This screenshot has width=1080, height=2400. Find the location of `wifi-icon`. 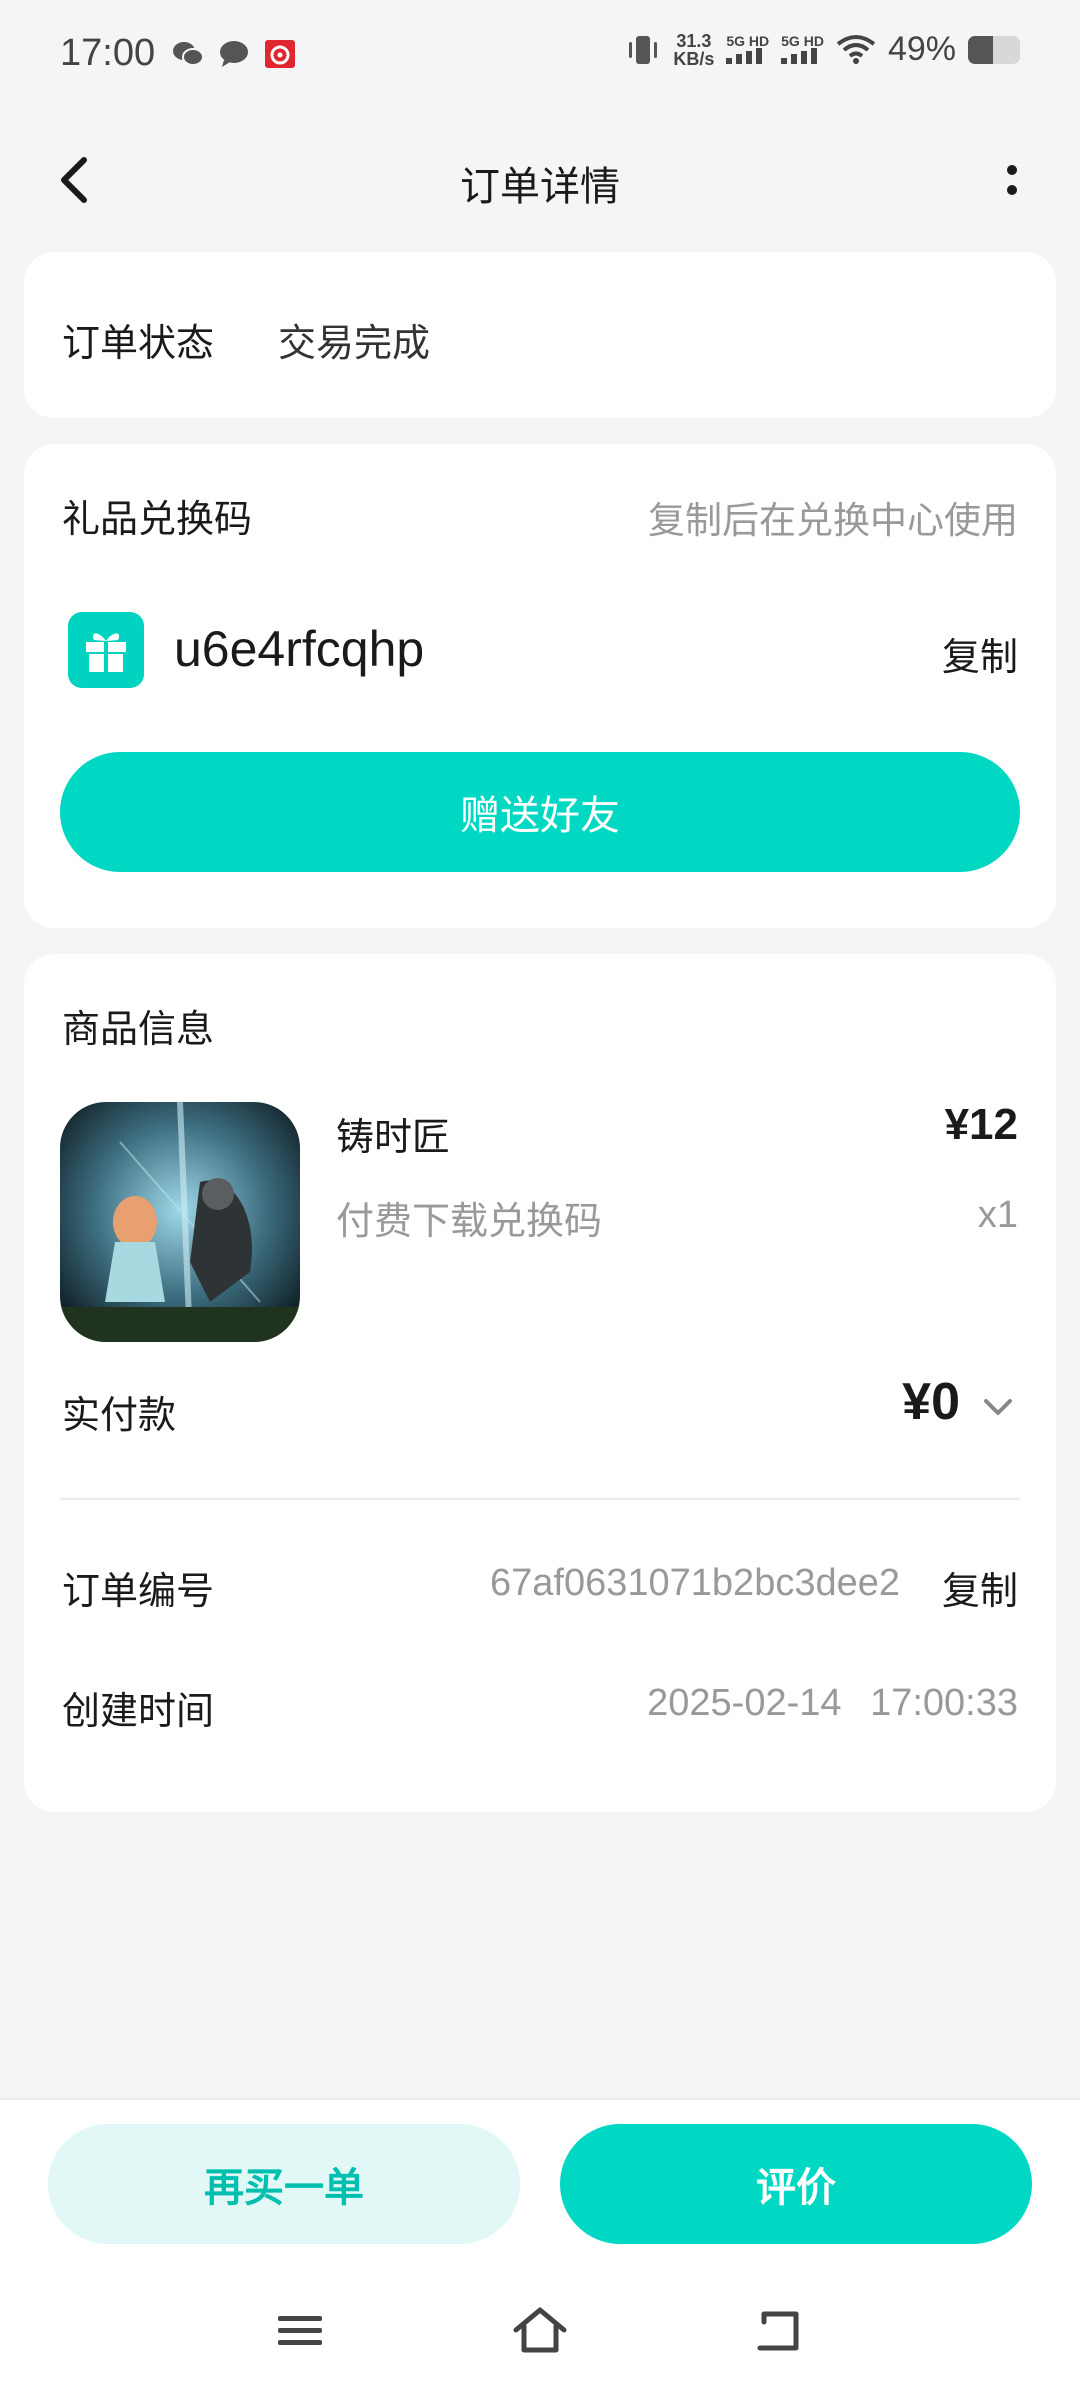

wifi-icon is located at coordinates (856, 49).